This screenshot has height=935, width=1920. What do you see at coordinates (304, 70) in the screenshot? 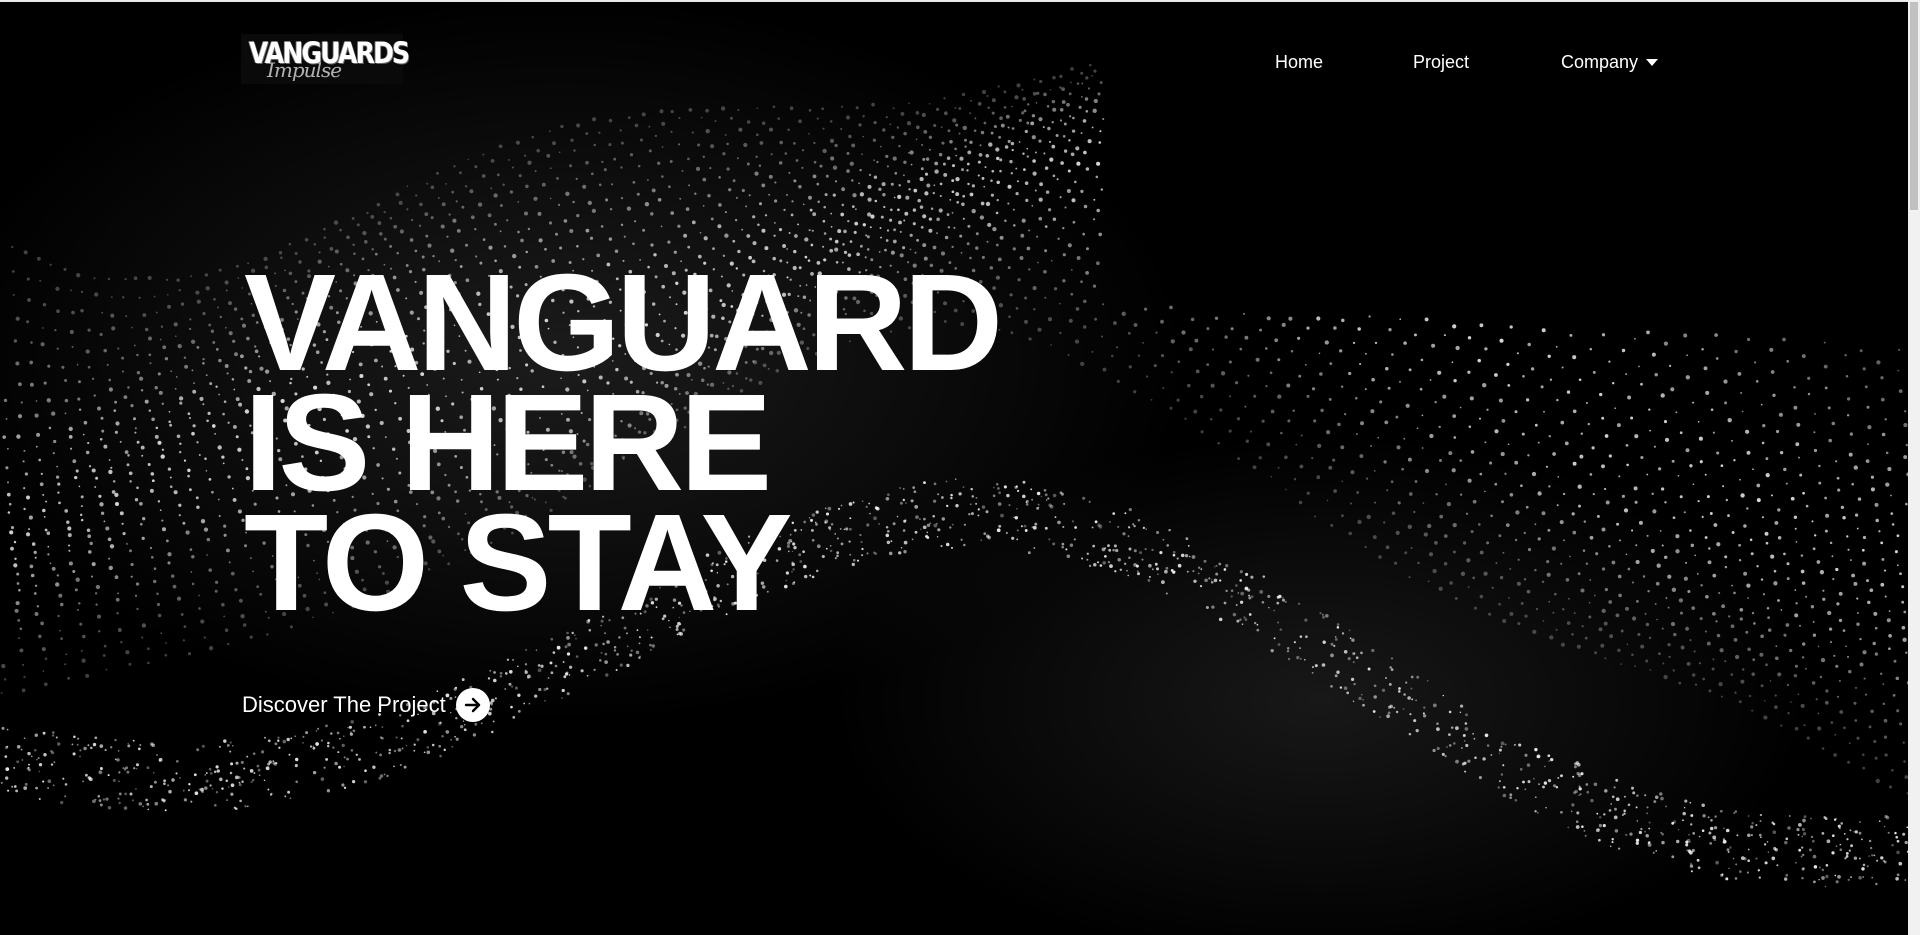
I see `logo-script-text: Impulse` at bounding box center [304, 70].